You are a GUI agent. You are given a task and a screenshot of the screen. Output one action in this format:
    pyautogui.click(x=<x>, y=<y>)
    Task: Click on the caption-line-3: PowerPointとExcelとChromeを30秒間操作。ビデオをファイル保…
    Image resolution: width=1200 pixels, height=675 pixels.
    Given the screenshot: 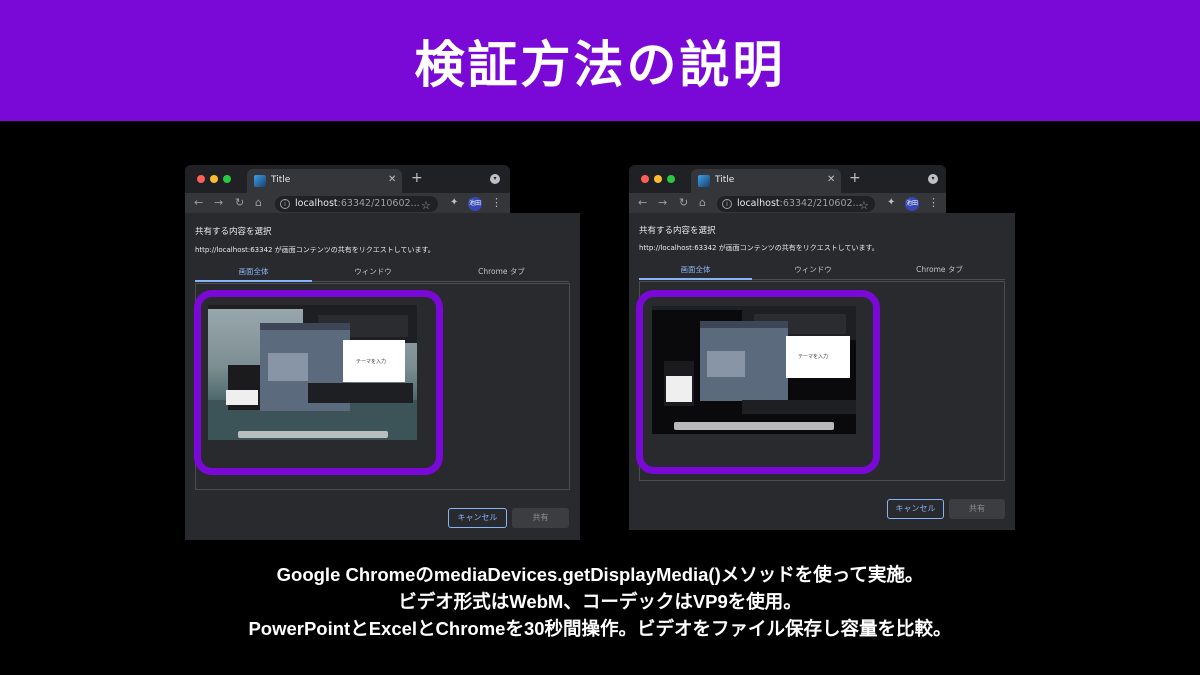 What is the action you would take?
    pyautogui.click(x=600, y=628)
    